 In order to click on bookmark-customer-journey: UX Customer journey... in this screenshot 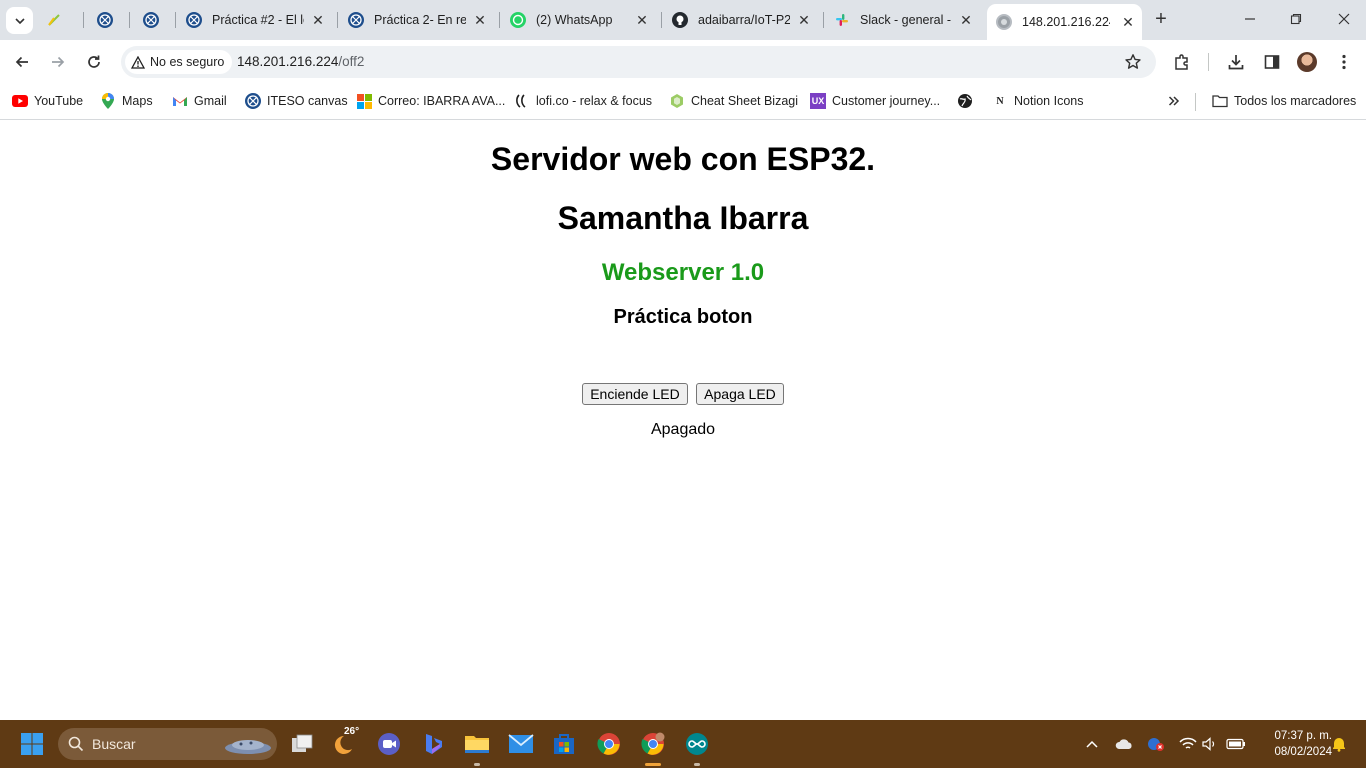, I will do `click(875, 101)`.